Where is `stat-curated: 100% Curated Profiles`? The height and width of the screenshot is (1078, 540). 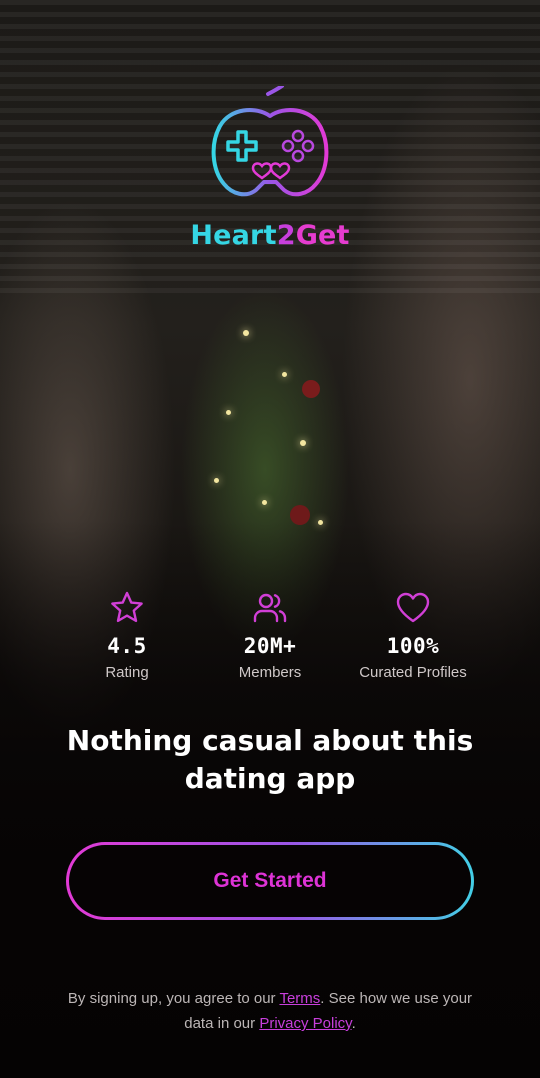 stat-curated: 100% Curated Profiles is located at coordinates (413, 635).